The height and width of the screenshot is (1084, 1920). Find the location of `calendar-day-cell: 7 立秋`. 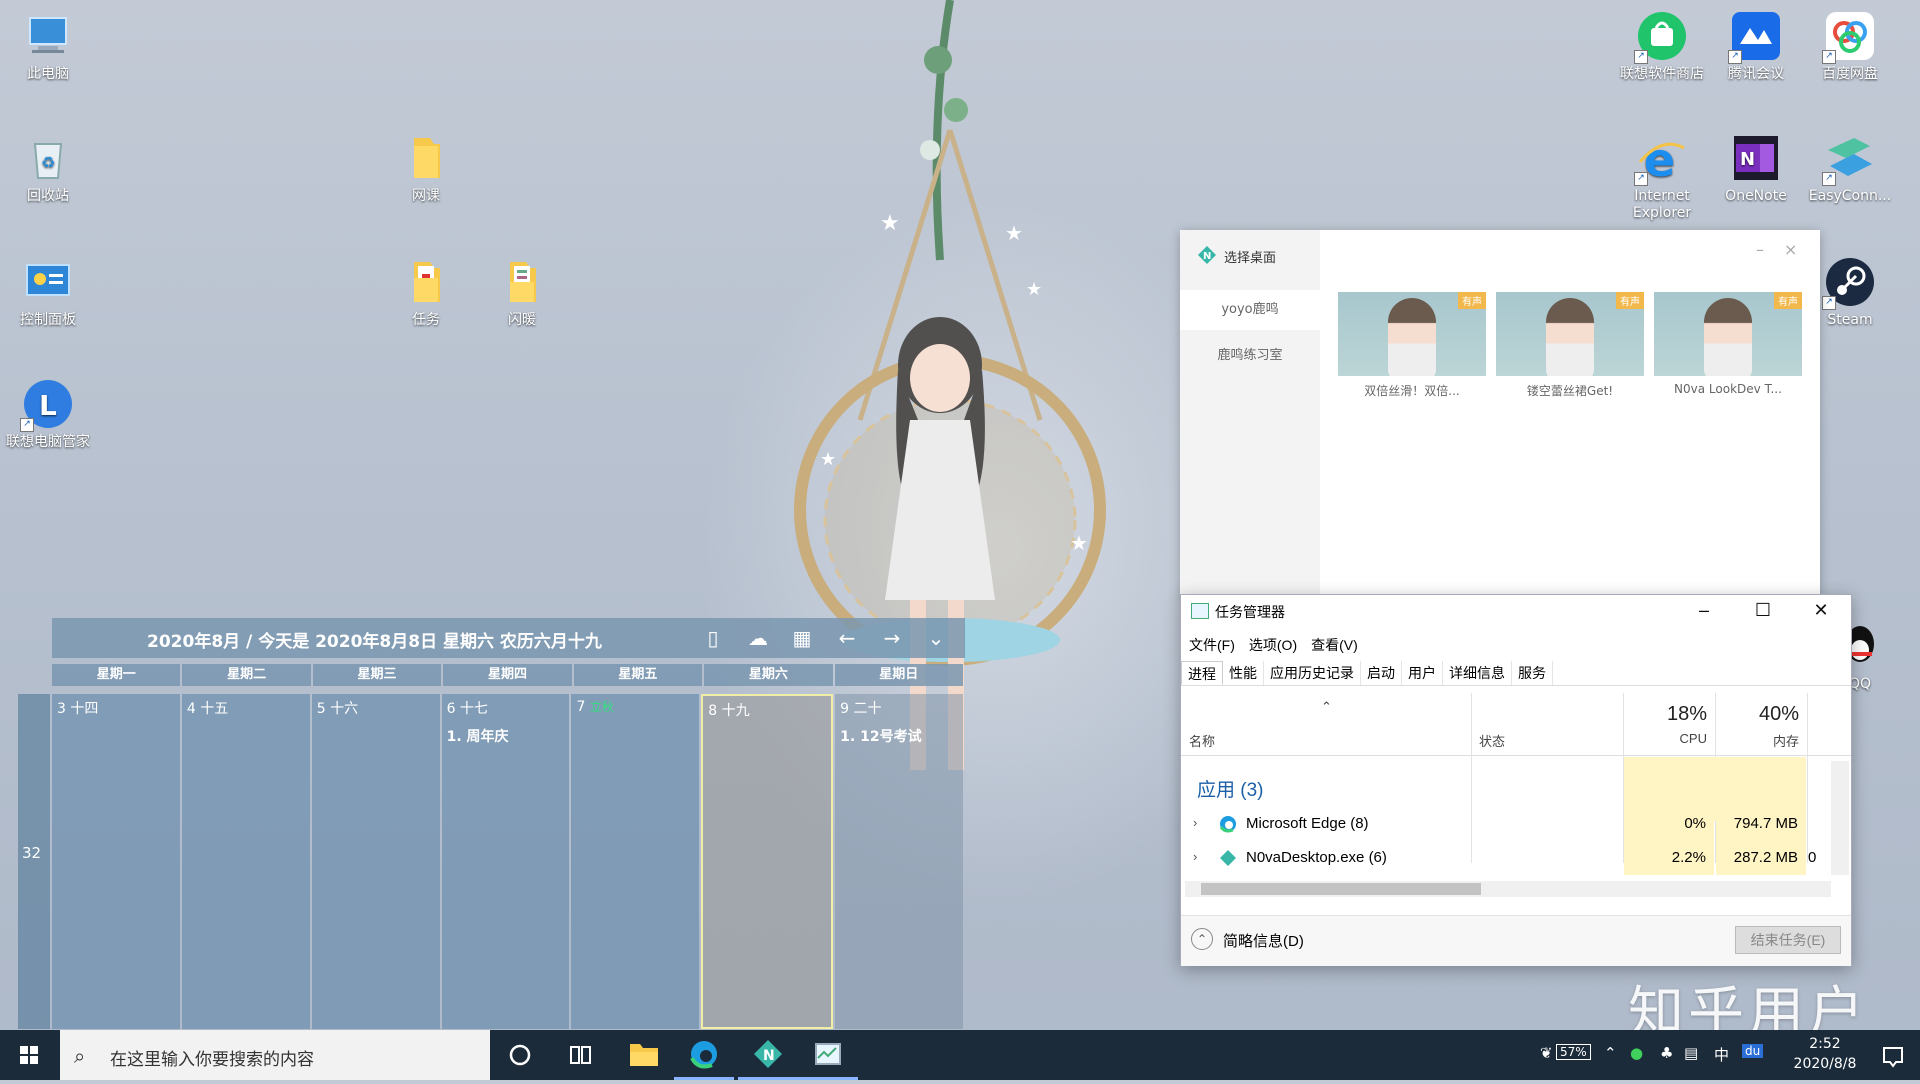

calendar-day-cell: 7 立秋 is located at coordinates (635, 861).